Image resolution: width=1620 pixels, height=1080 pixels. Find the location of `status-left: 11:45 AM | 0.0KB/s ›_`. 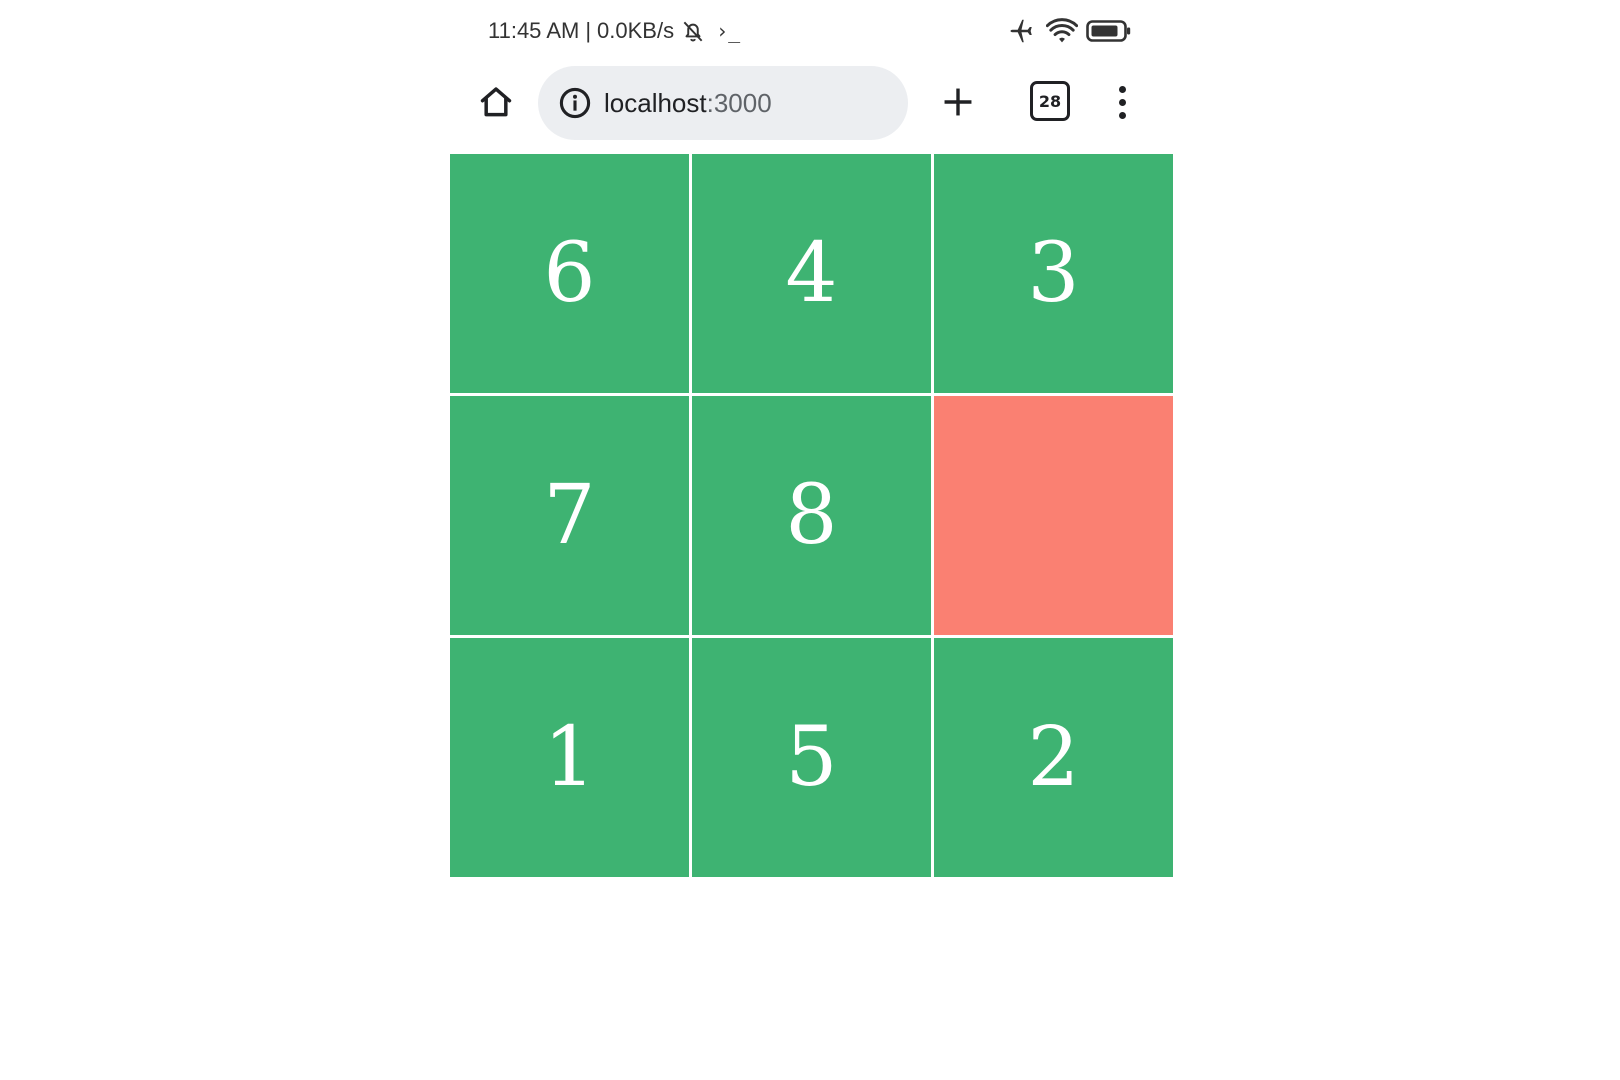

status-left: 11:45 AM | 0.0KB/s ›_ is located at coordinates (614, 31).